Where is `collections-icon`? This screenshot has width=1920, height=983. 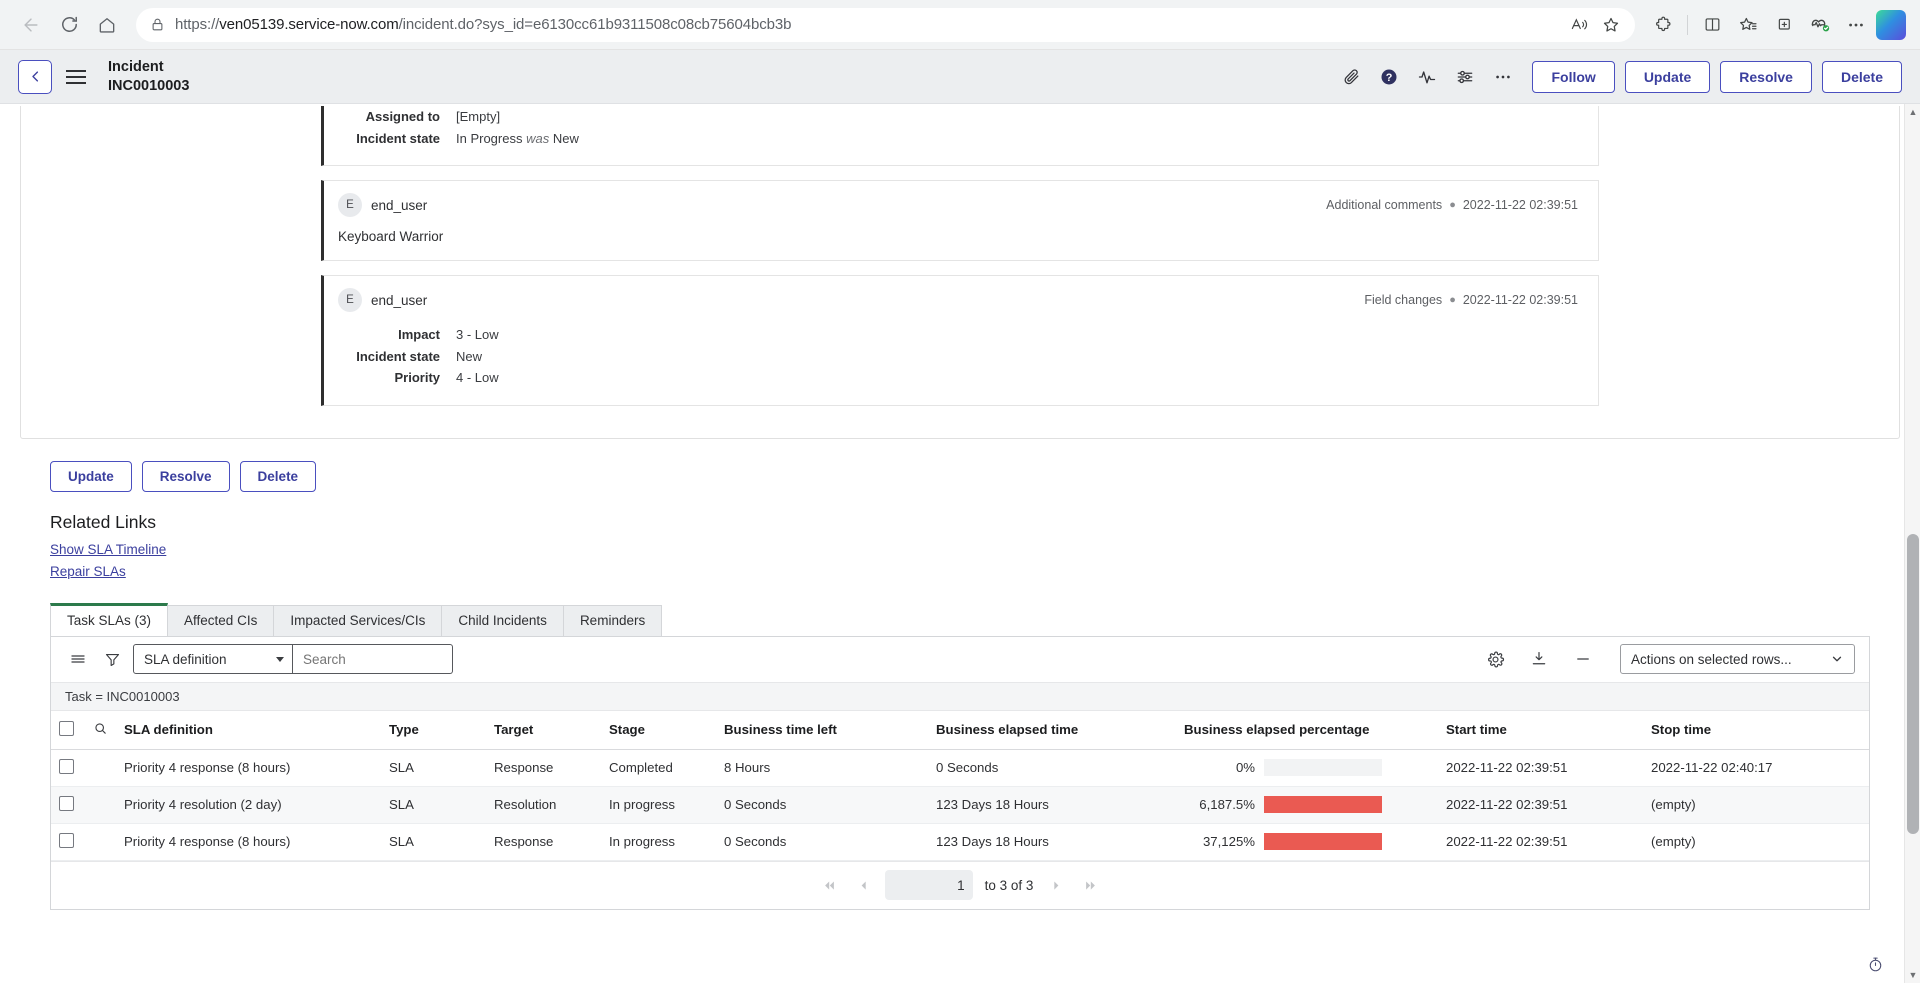 collections-icon is located at coordinates (1784, 25).